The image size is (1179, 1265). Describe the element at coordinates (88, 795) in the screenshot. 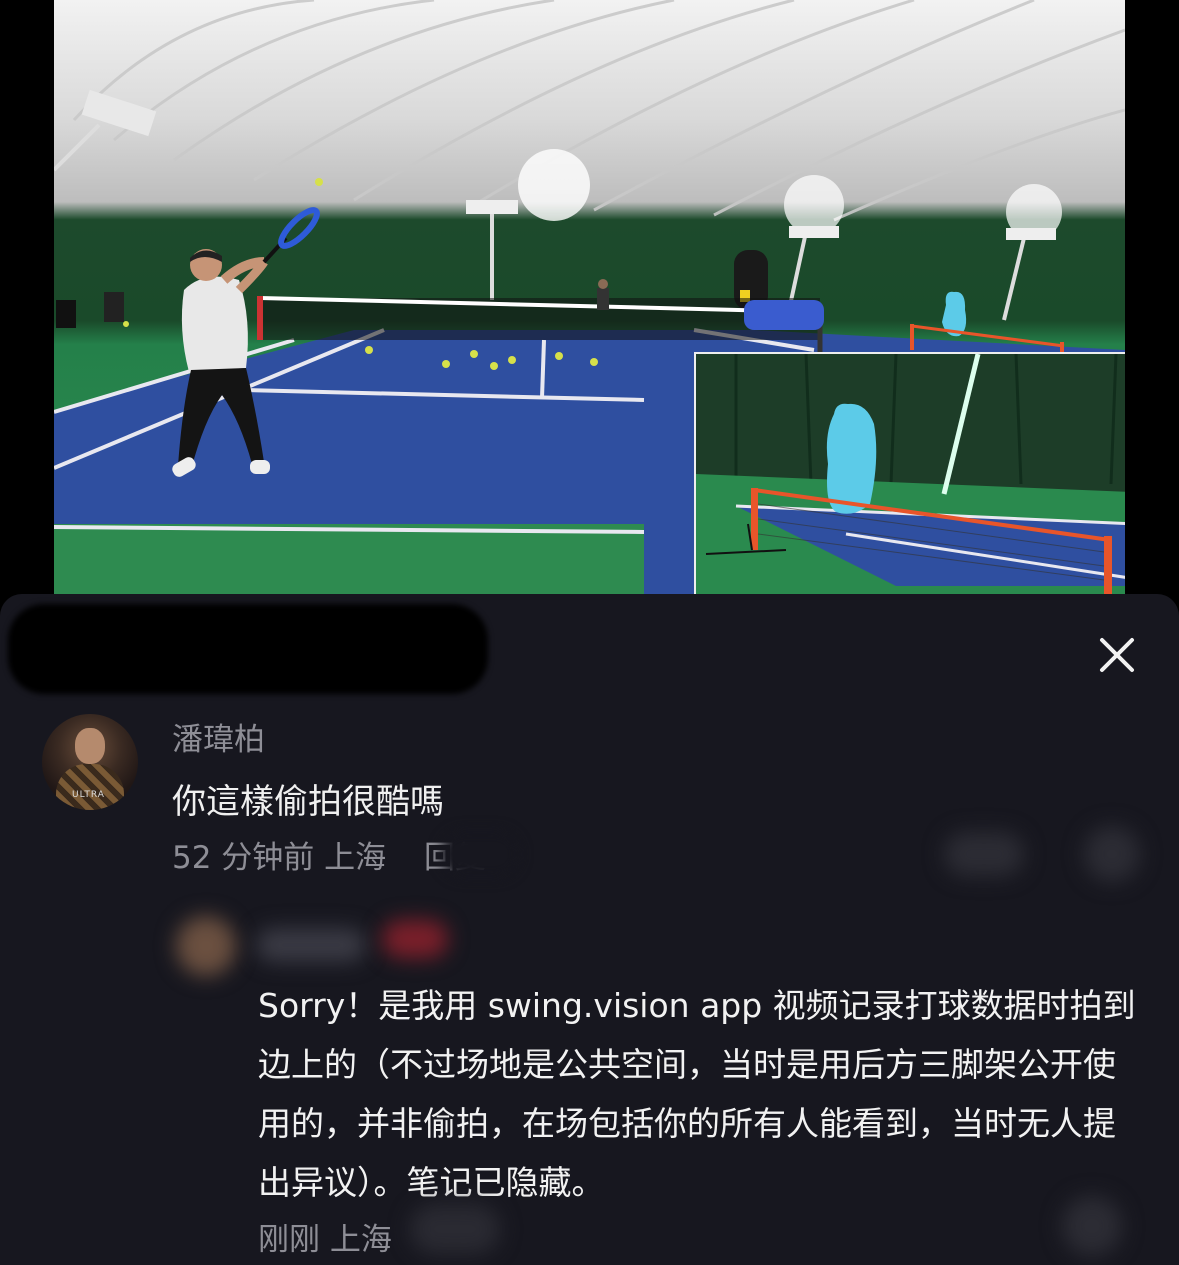

I see `avatar-caption: ULTRA` at that location.